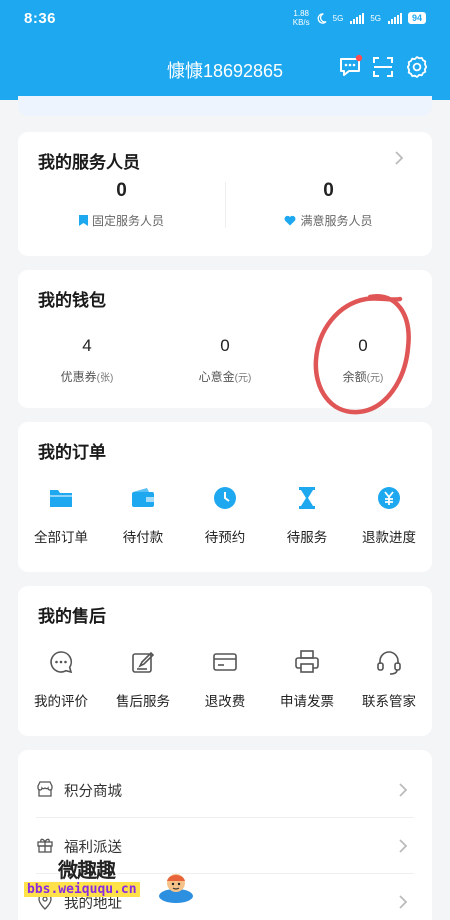 The height and width of the screenshot is (920, 450). I want to click on scan-icon, so click(383, 67).